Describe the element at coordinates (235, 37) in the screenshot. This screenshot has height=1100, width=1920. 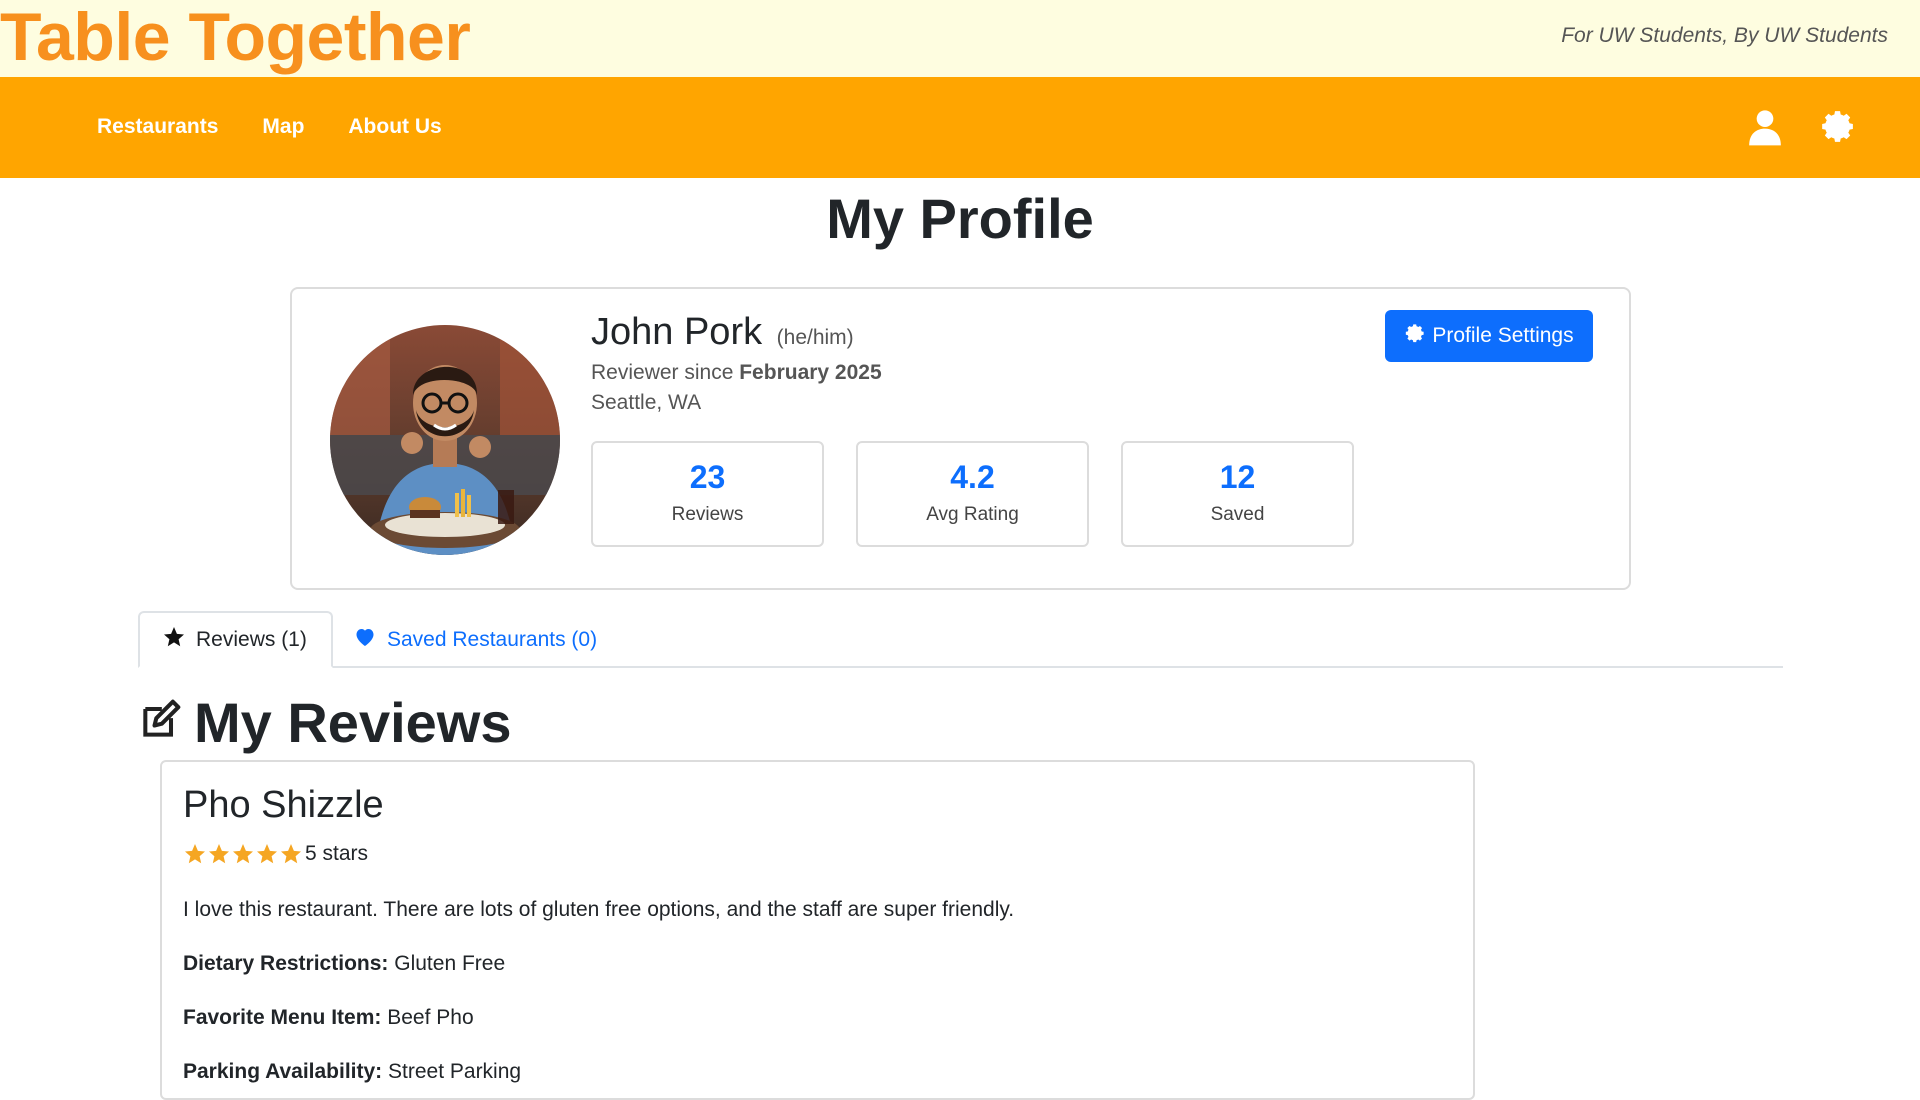
I see `brand-title: Table Together` at that location.